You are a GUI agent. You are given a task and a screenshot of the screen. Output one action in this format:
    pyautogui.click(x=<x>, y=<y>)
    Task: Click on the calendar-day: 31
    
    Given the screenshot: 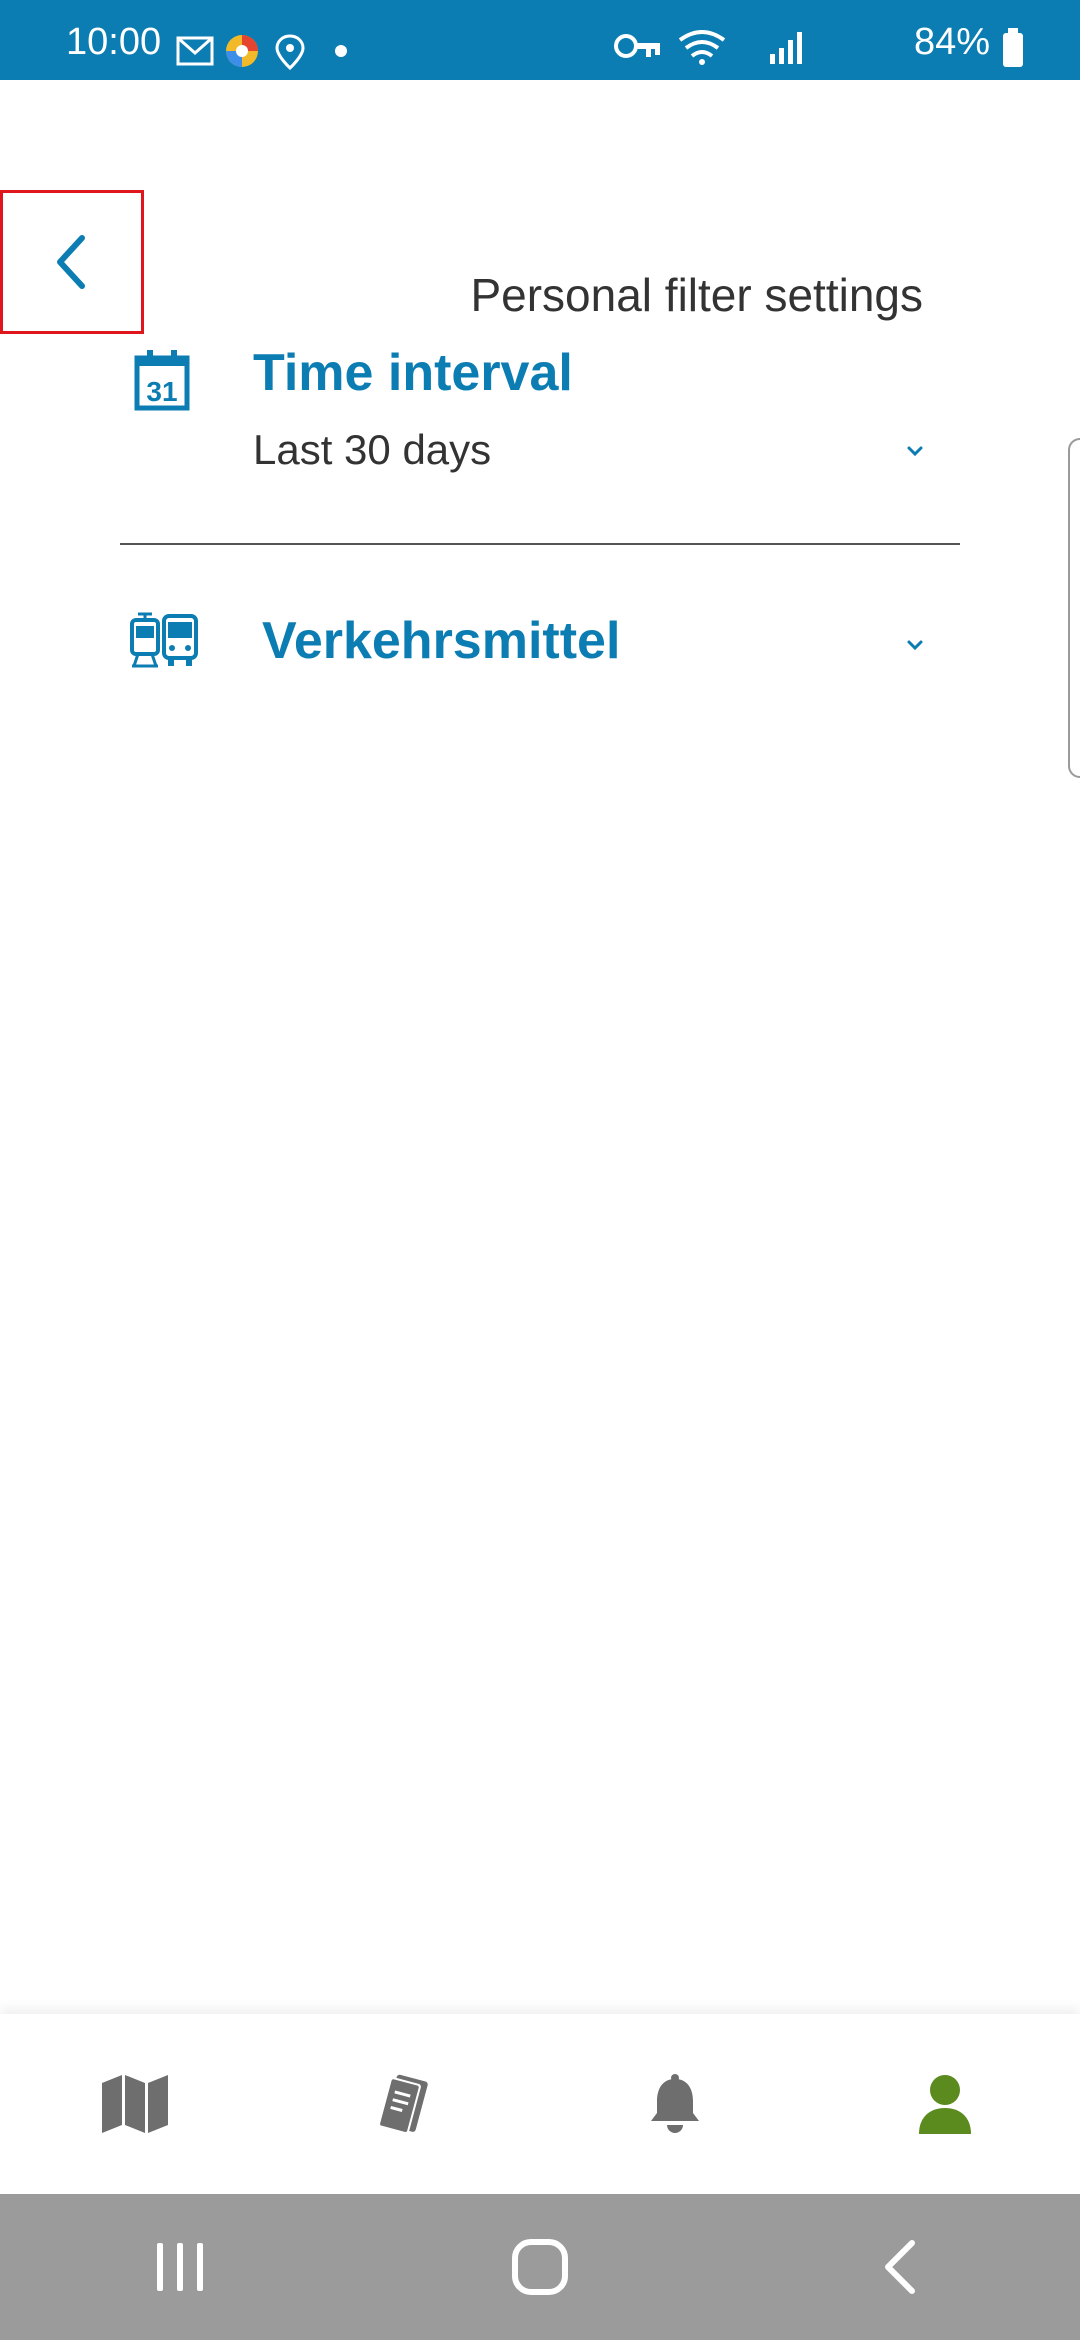 What is the action you would take?
    pyautogui.click(x=161, y=391)
    